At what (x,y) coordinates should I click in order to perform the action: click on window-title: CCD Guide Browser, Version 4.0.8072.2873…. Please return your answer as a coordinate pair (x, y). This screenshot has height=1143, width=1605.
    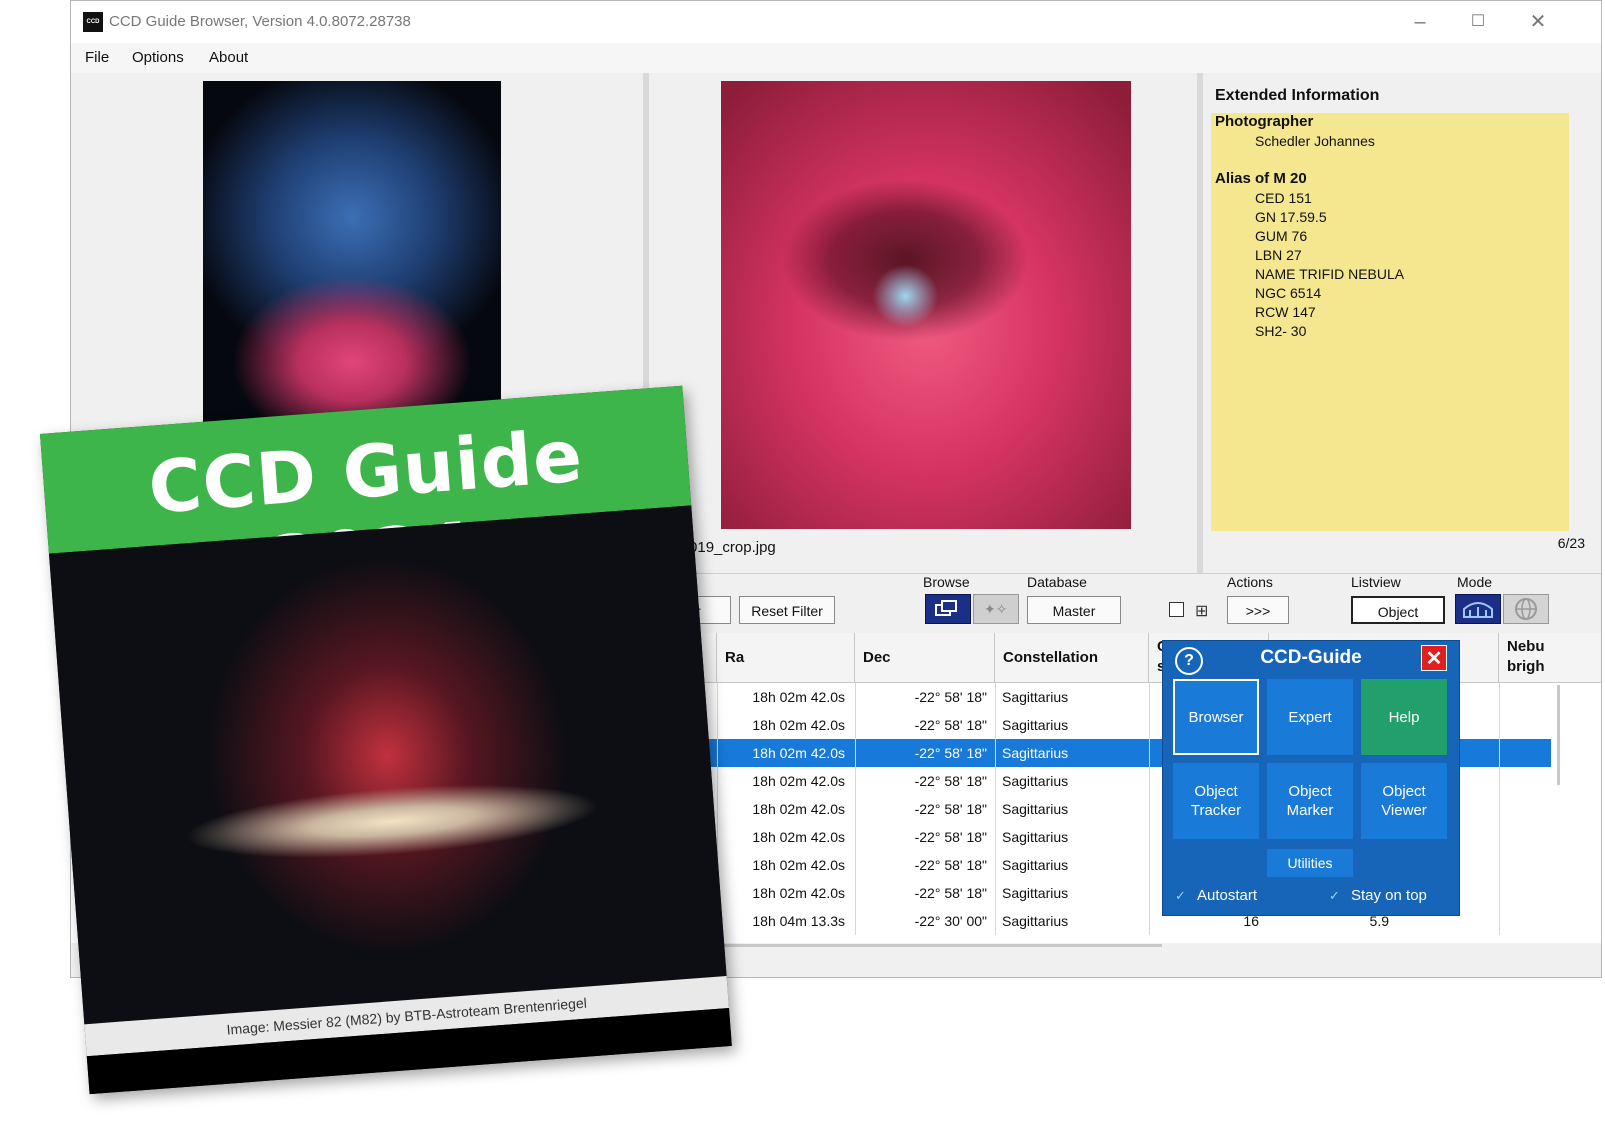
    Looking at the image, I should click on (260, 21).